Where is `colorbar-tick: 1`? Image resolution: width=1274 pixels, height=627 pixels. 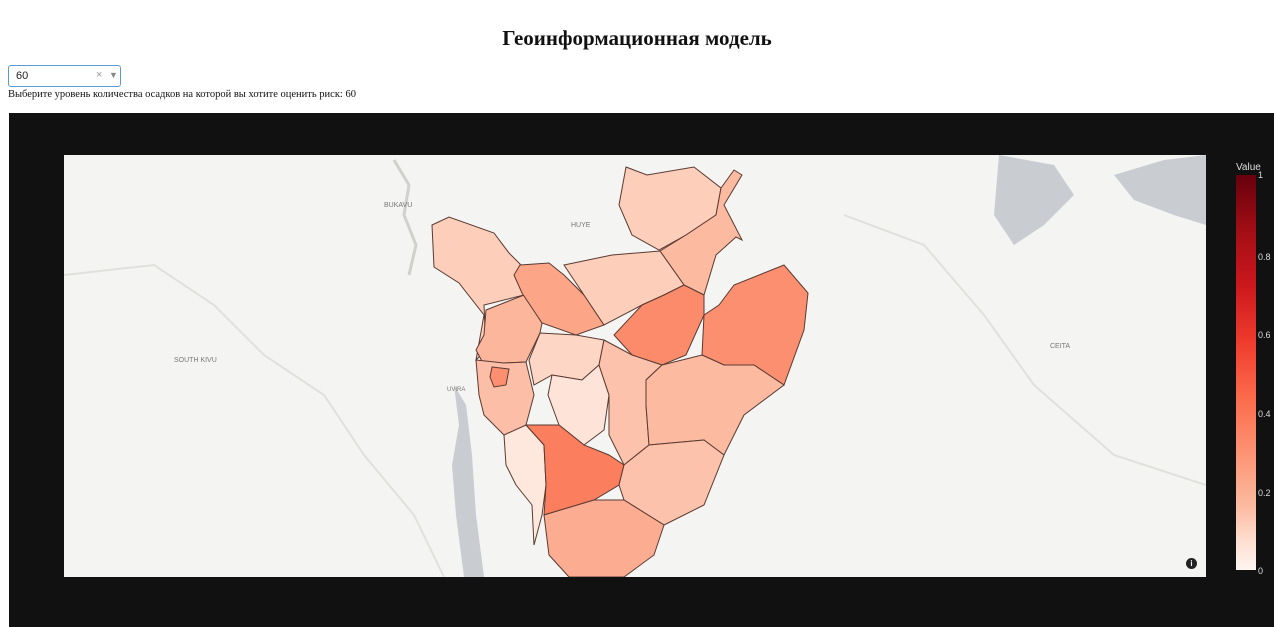 colorbar-tick: 1 is located at coordinates (1261, 175).